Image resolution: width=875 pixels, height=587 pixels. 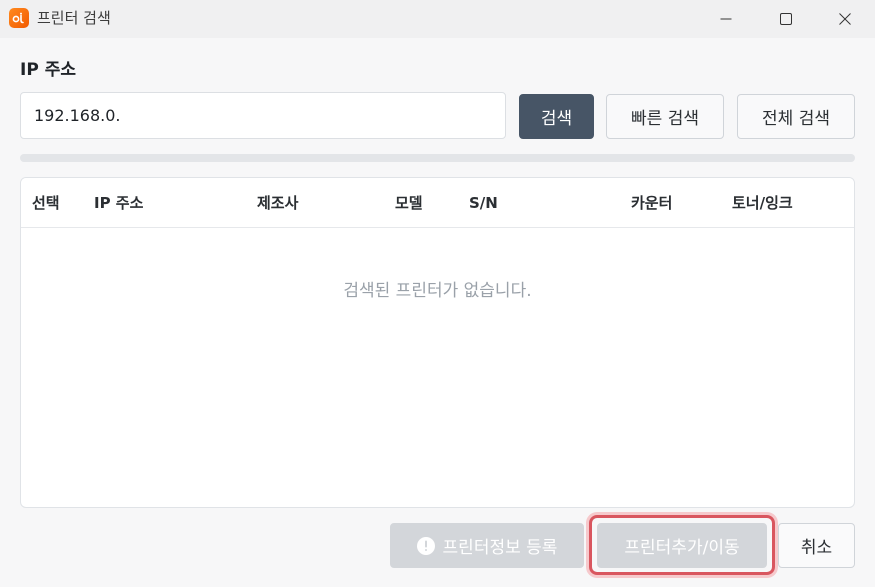 I want to click on search-button: 검색, so click(x=556, y=116).